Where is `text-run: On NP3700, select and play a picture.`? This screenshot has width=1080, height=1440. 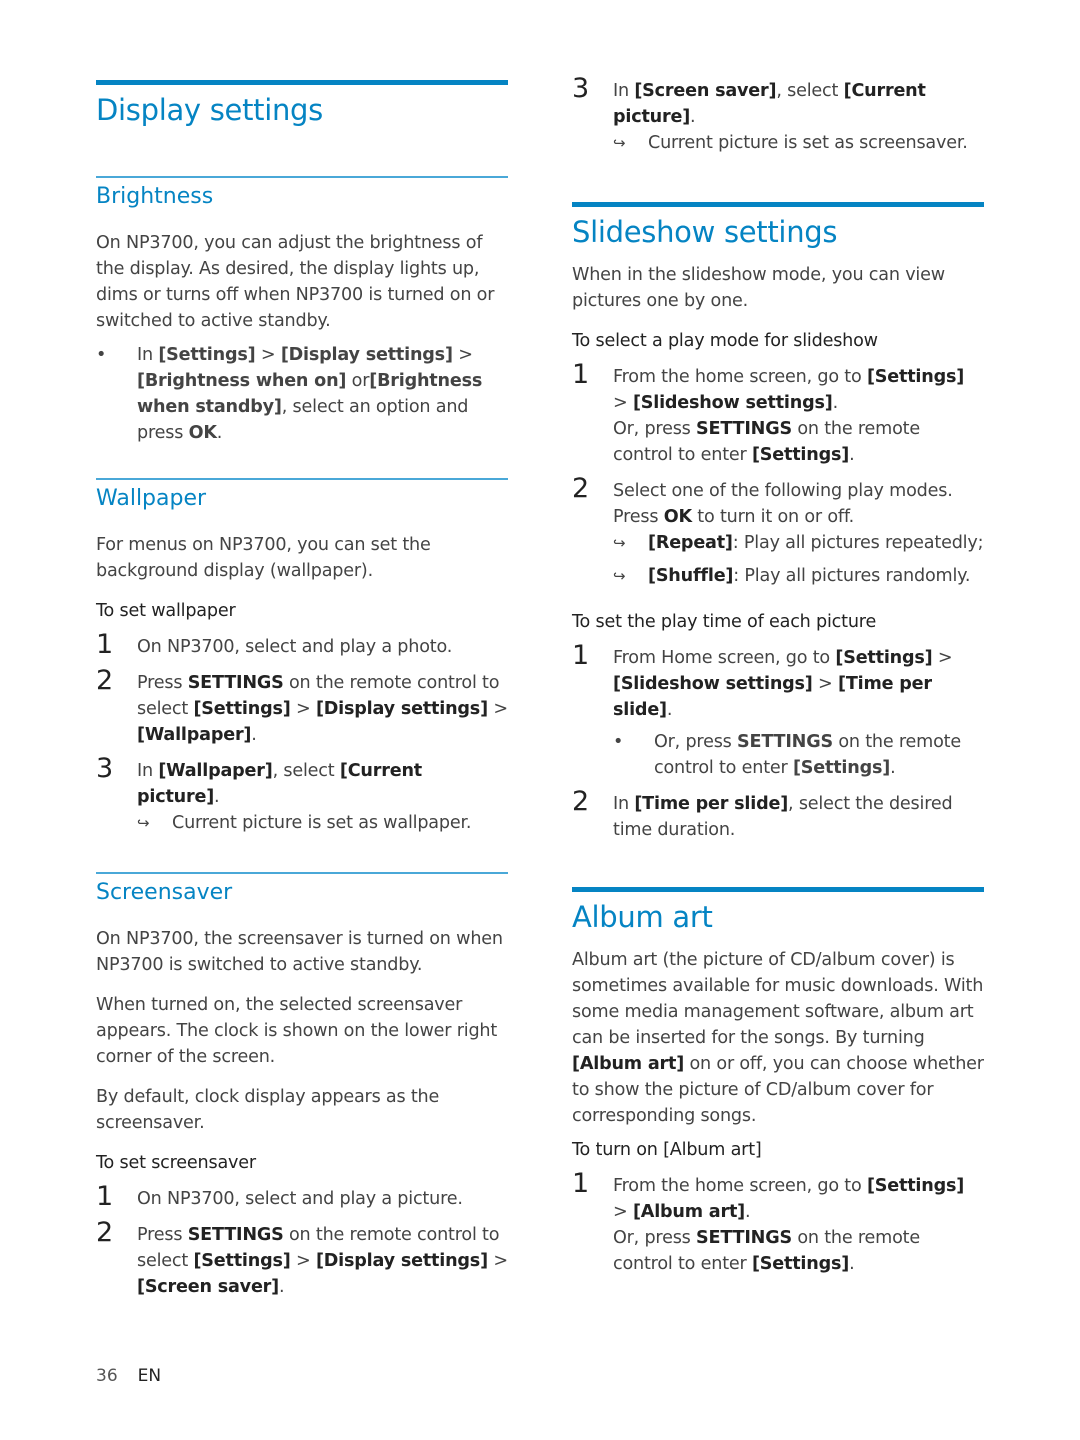
text-run: On NP3700, select and play a picture. is located at coordinates (300, 1199).